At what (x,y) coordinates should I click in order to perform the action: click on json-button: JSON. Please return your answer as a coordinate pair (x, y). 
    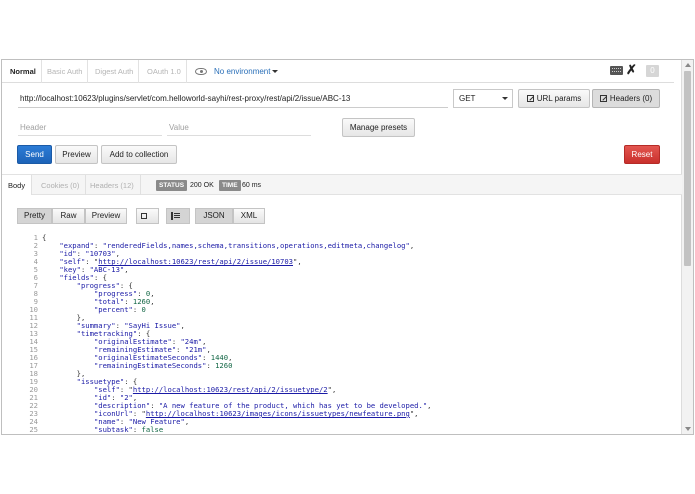
    Looking at the image, I should click on (214, 216).